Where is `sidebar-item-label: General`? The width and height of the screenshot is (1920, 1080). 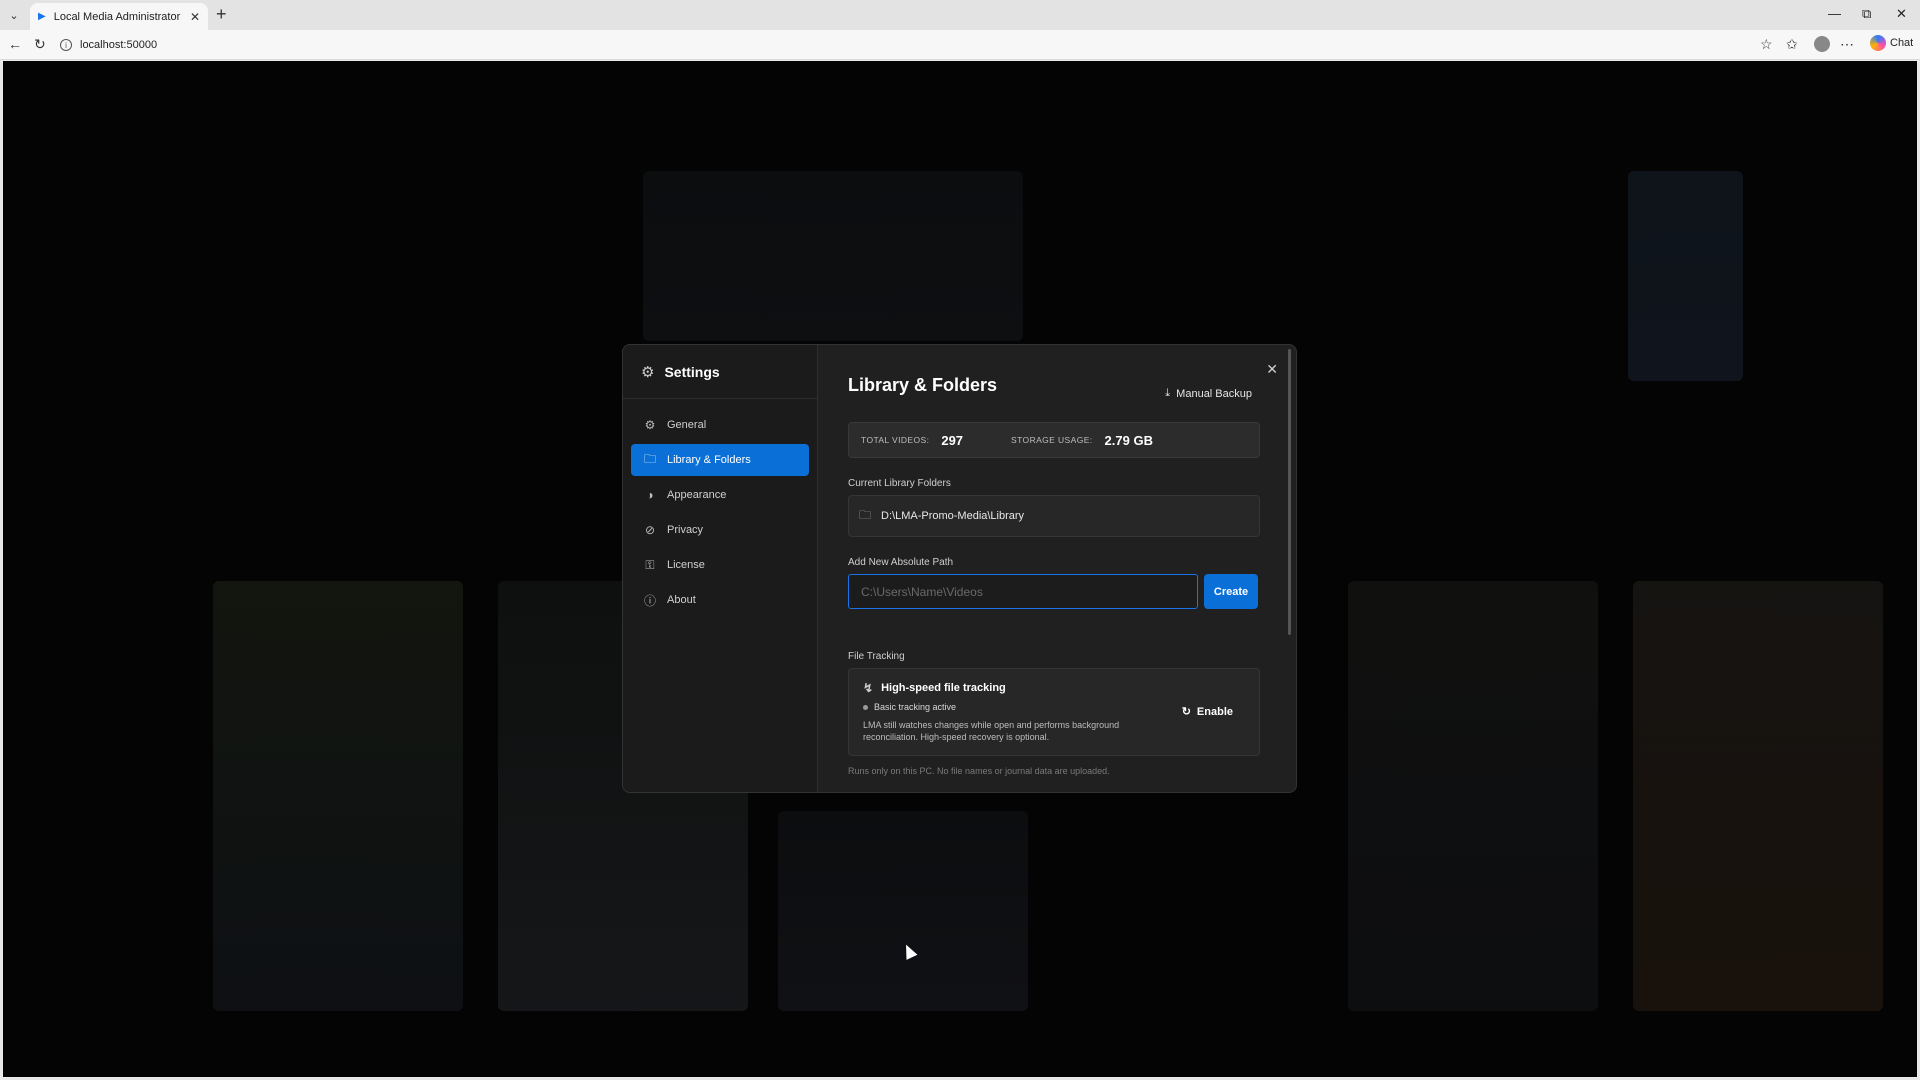
sidebar-item-label: General is located at coordinates (687, 425).